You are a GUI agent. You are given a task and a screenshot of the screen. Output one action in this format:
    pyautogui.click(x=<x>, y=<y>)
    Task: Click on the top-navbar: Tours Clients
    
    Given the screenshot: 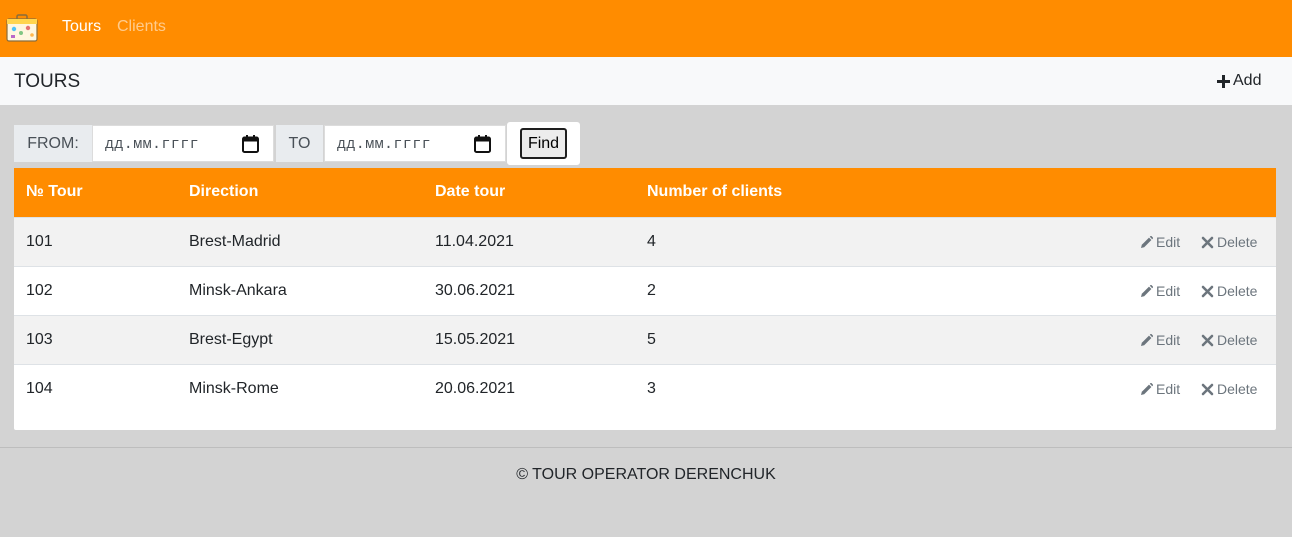 What is the action you would take?
    pyautogui.click(x=646, y=28)
    